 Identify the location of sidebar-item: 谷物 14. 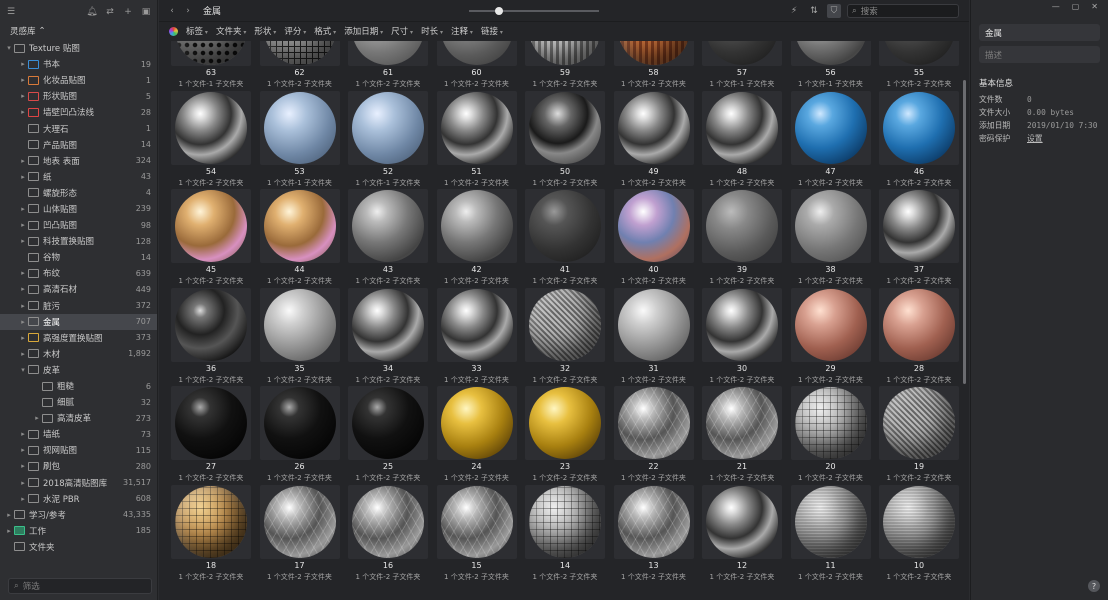
(78, 257).